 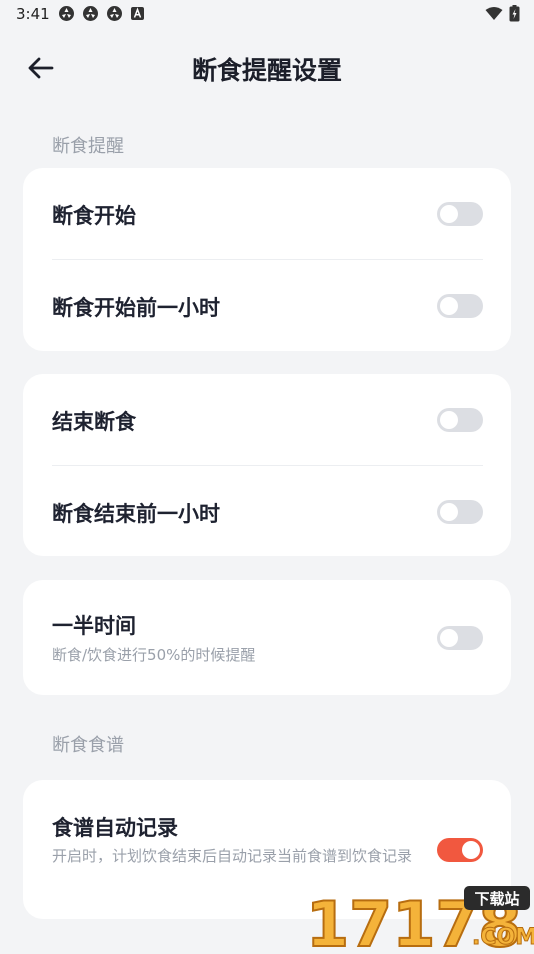 I want to click on app-header: 断食提醒设置, so click(x=267, y=68).